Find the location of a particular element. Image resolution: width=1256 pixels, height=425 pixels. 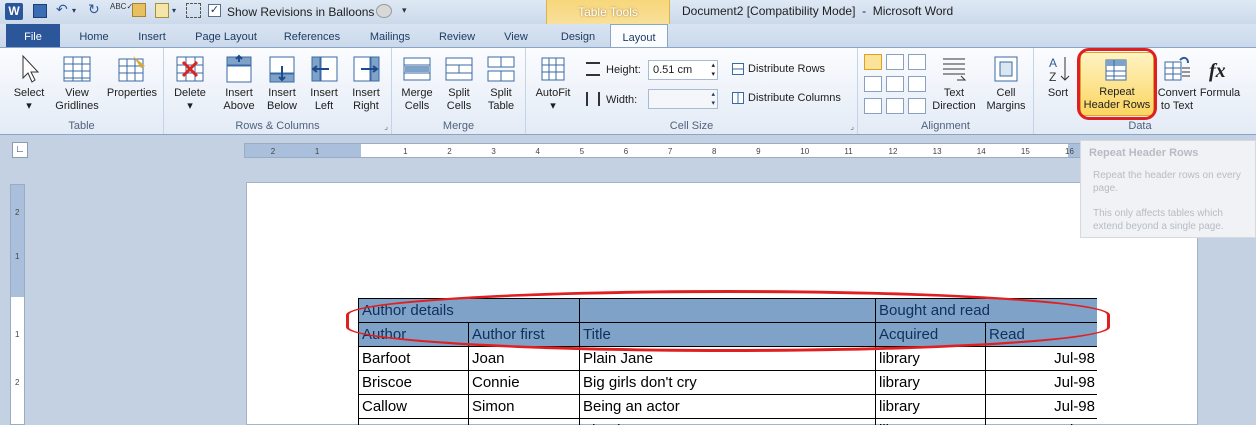

customize-qat-icon: ▾ is located at coordinates (404, 10).